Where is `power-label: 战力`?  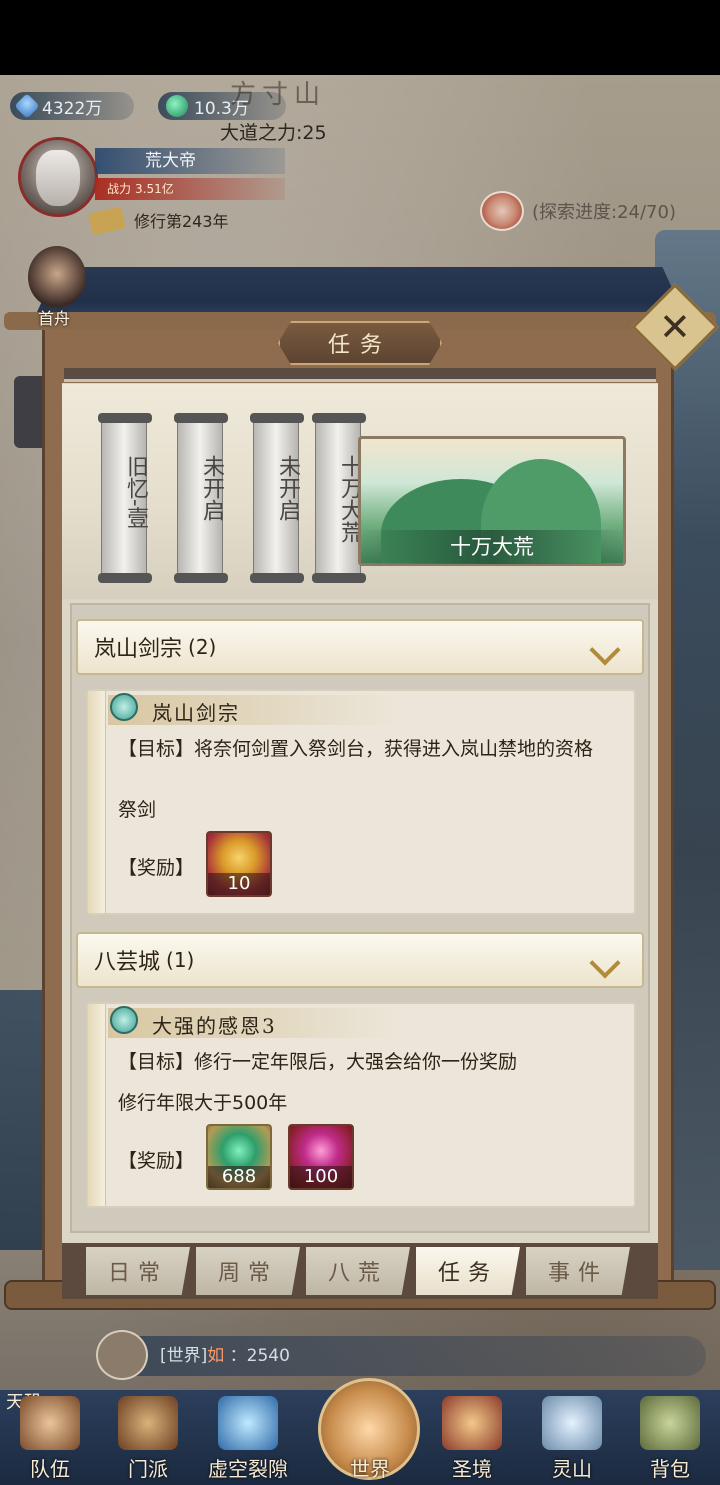 power-label: 战力 is located at coordinates (119, 189).